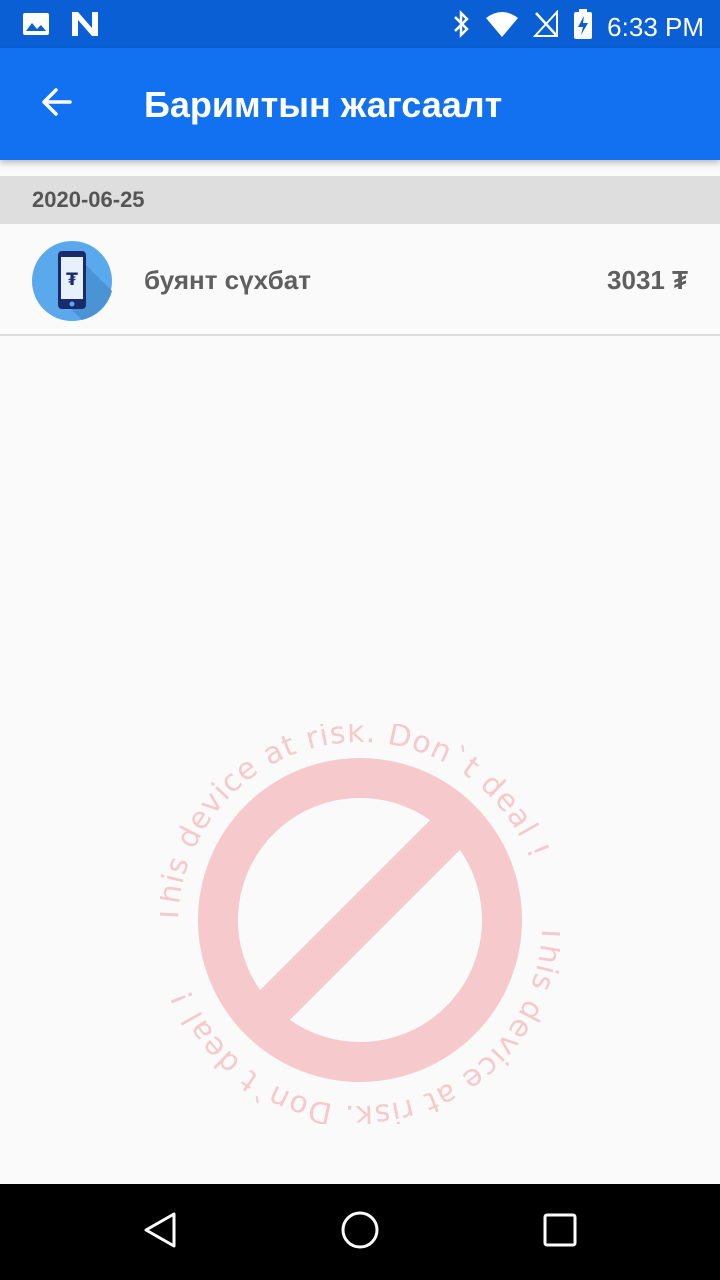 This screenshot has width=720, height=1280. I want to click on list-item: ₮ буянт сүхбат 3031 ₮, so click(360, 280).